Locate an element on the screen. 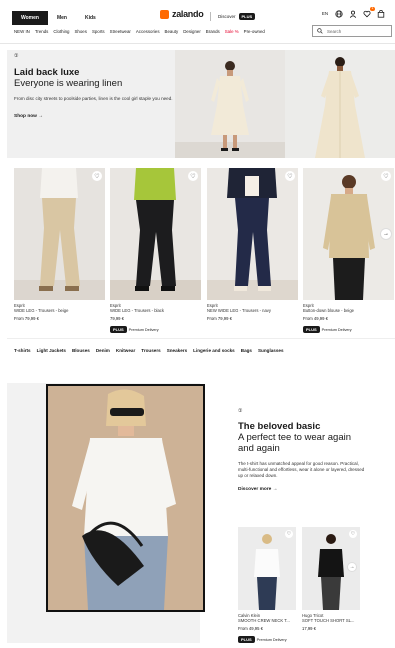  user-icon is located at coordinates (353, 14).